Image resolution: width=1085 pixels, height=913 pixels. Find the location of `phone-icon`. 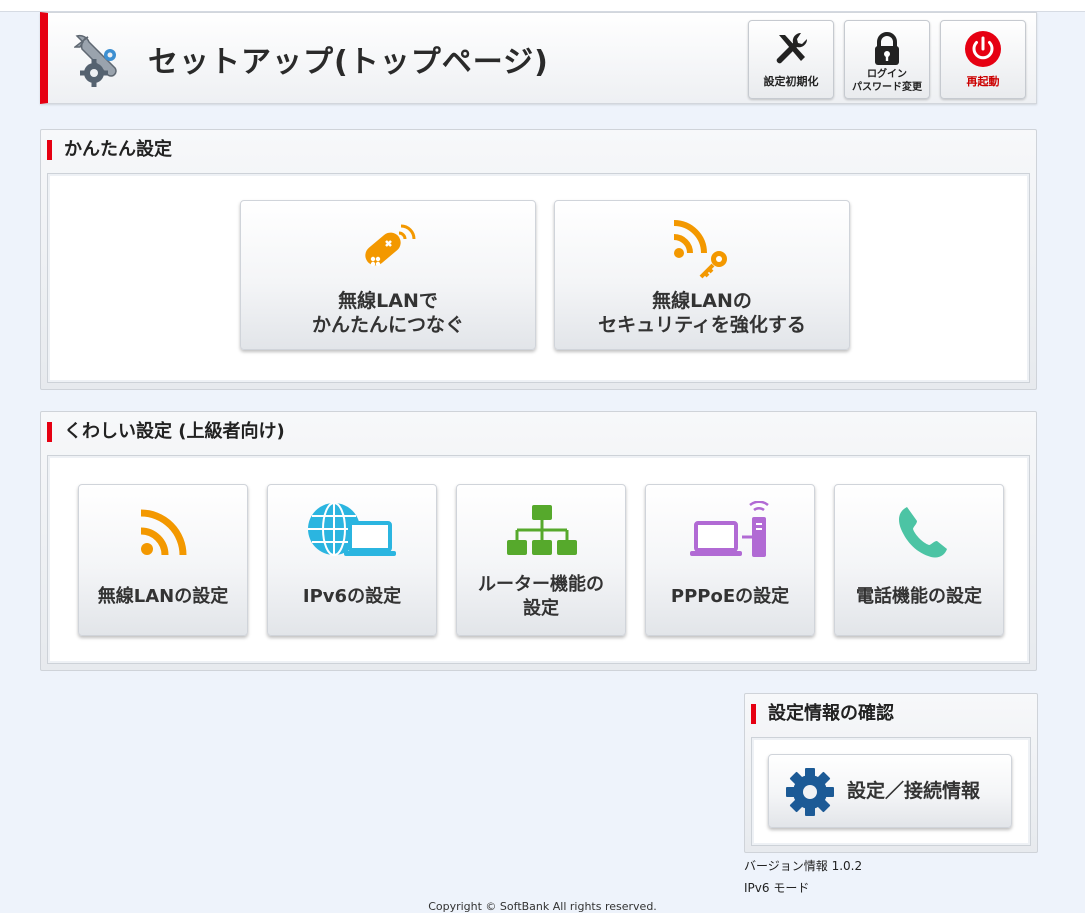

phone-icon is located at coordinates (923, 532).